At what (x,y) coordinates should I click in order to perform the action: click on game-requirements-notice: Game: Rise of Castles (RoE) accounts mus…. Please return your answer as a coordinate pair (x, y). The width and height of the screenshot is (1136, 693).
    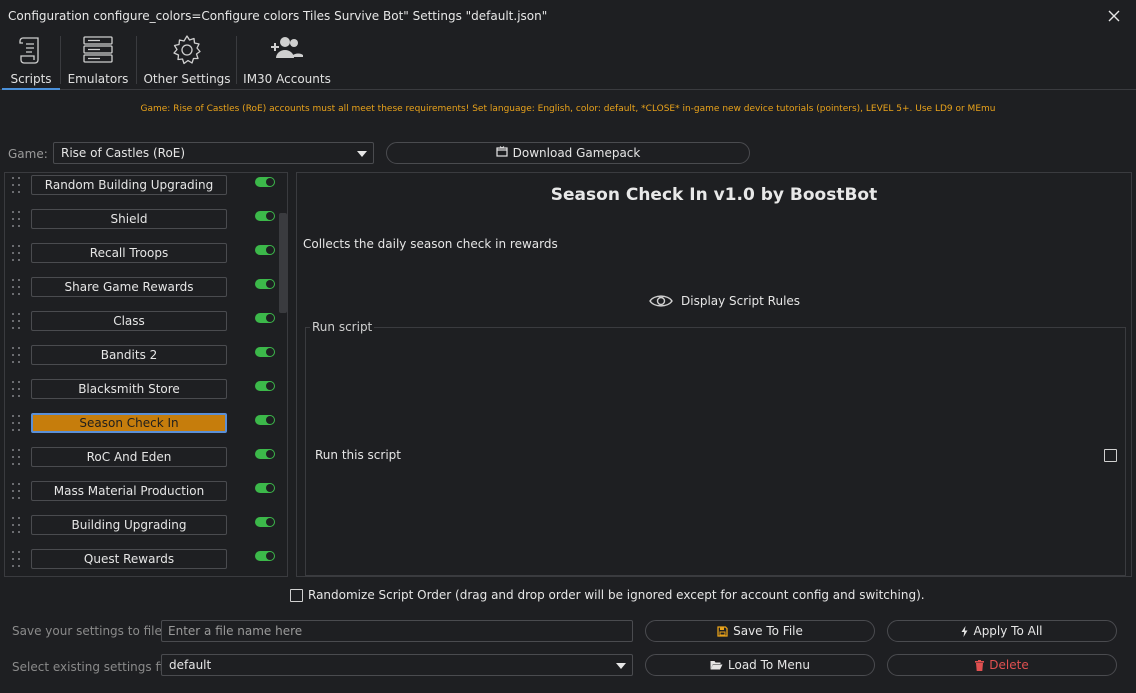
    Looking at the image, I should click on (568, 109).